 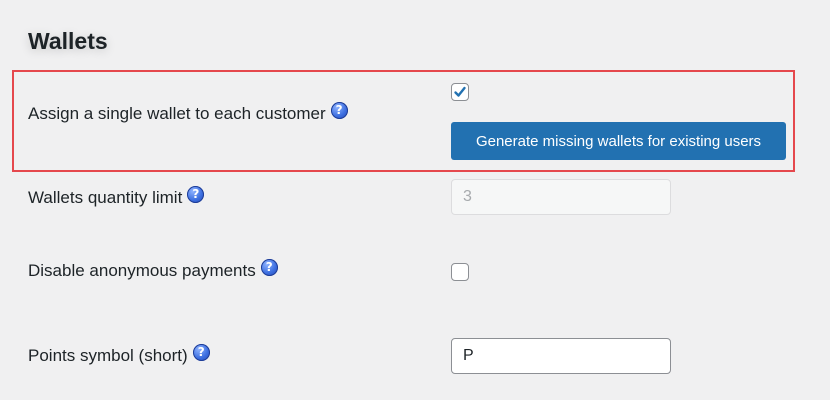 What do you see at coordinates (561, 197) in the screenshot?
I see `quantity-limit-input: 3` at bounding box center [561, 197].